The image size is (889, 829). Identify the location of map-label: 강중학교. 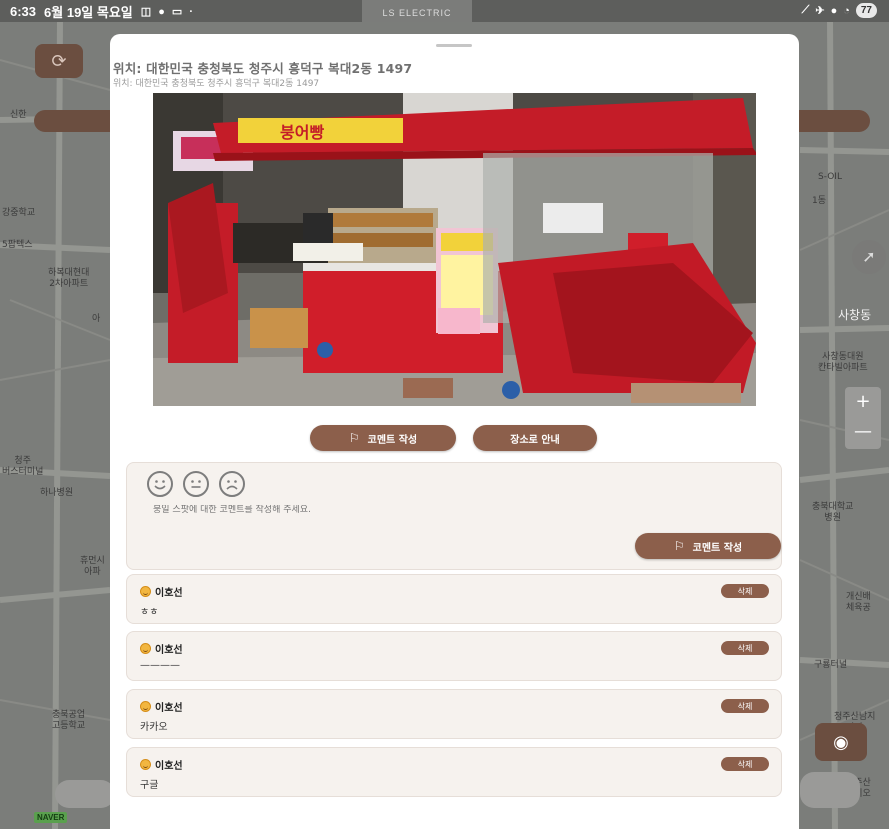
(19, 213).